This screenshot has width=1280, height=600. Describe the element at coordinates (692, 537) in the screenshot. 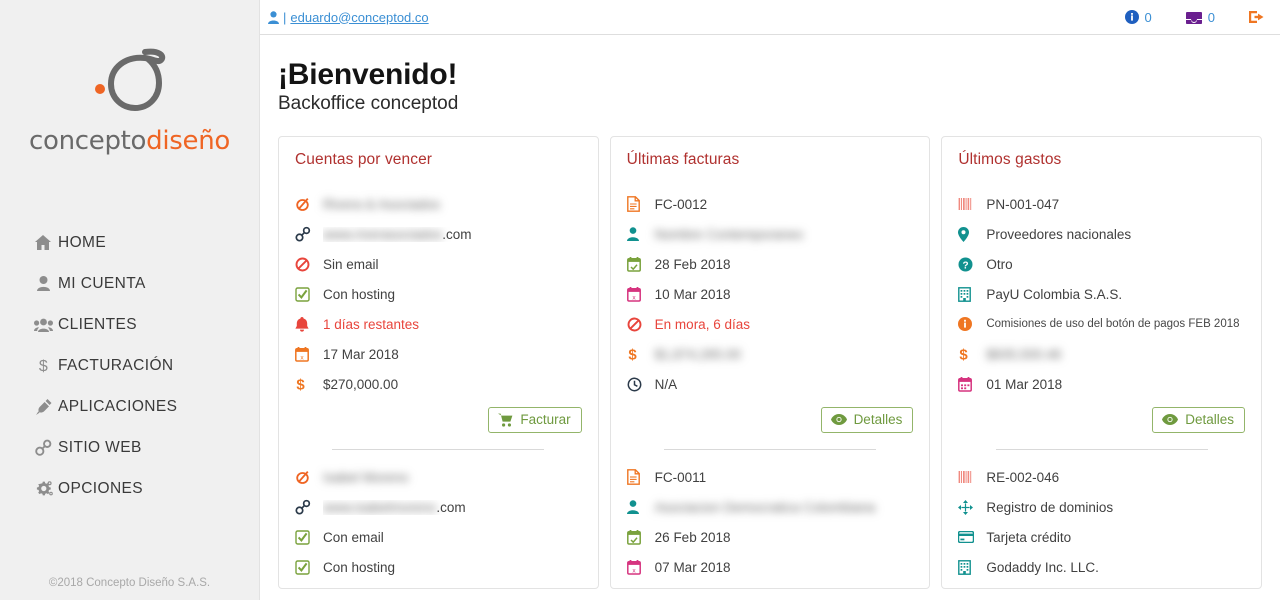

I see `card-entry-text: 26 Feb 2018` at that location.